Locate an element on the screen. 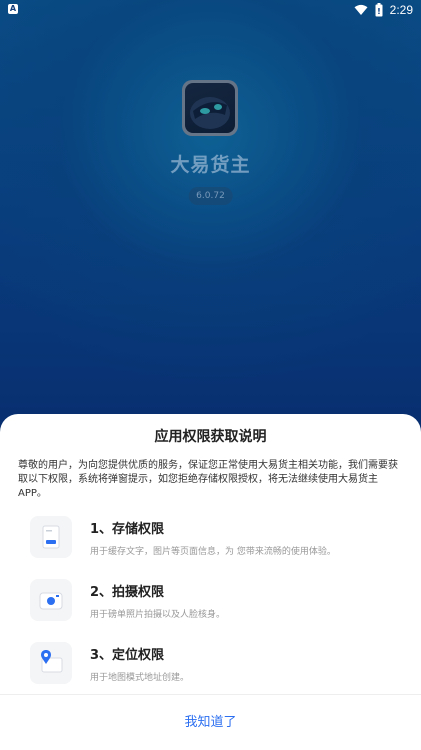 The image size is (421, 750). camera-icon is located at coordinates (51, 600).